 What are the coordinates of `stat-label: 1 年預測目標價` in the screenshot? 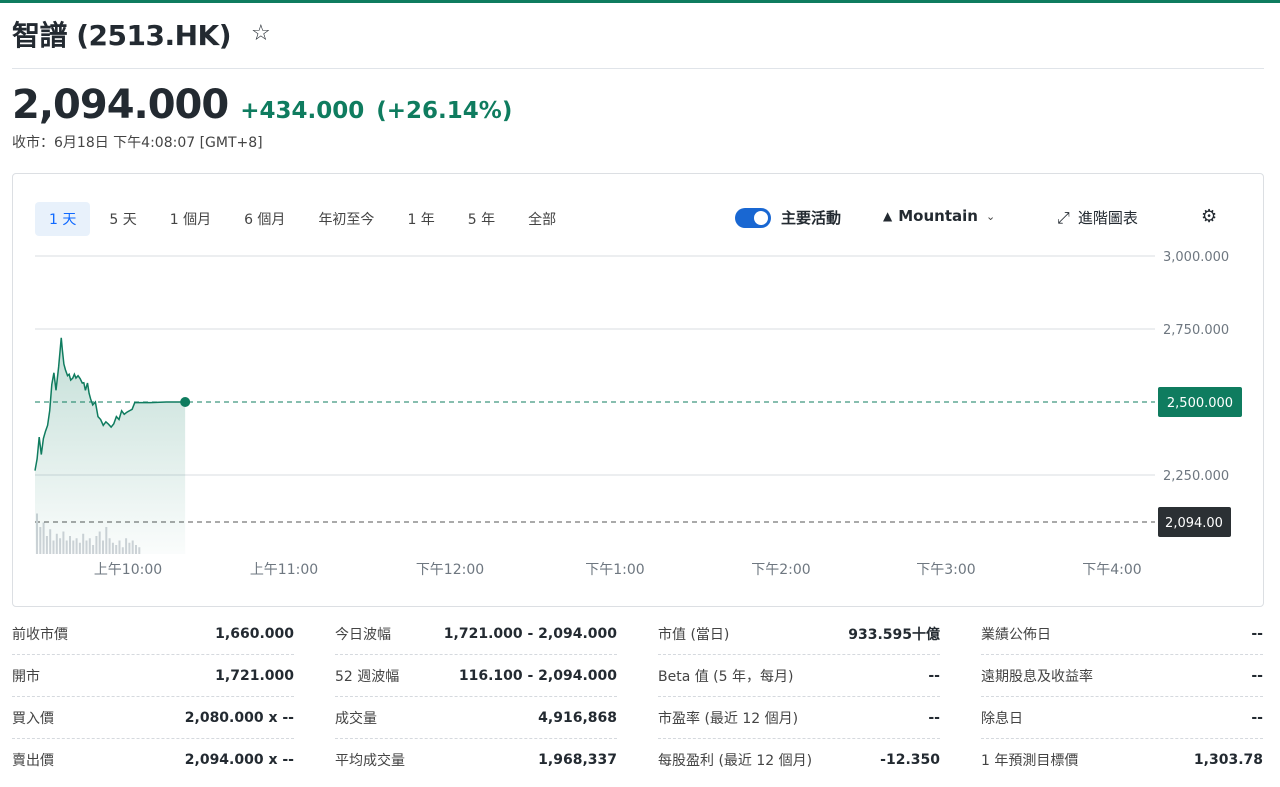 It's located at (1030, 761).